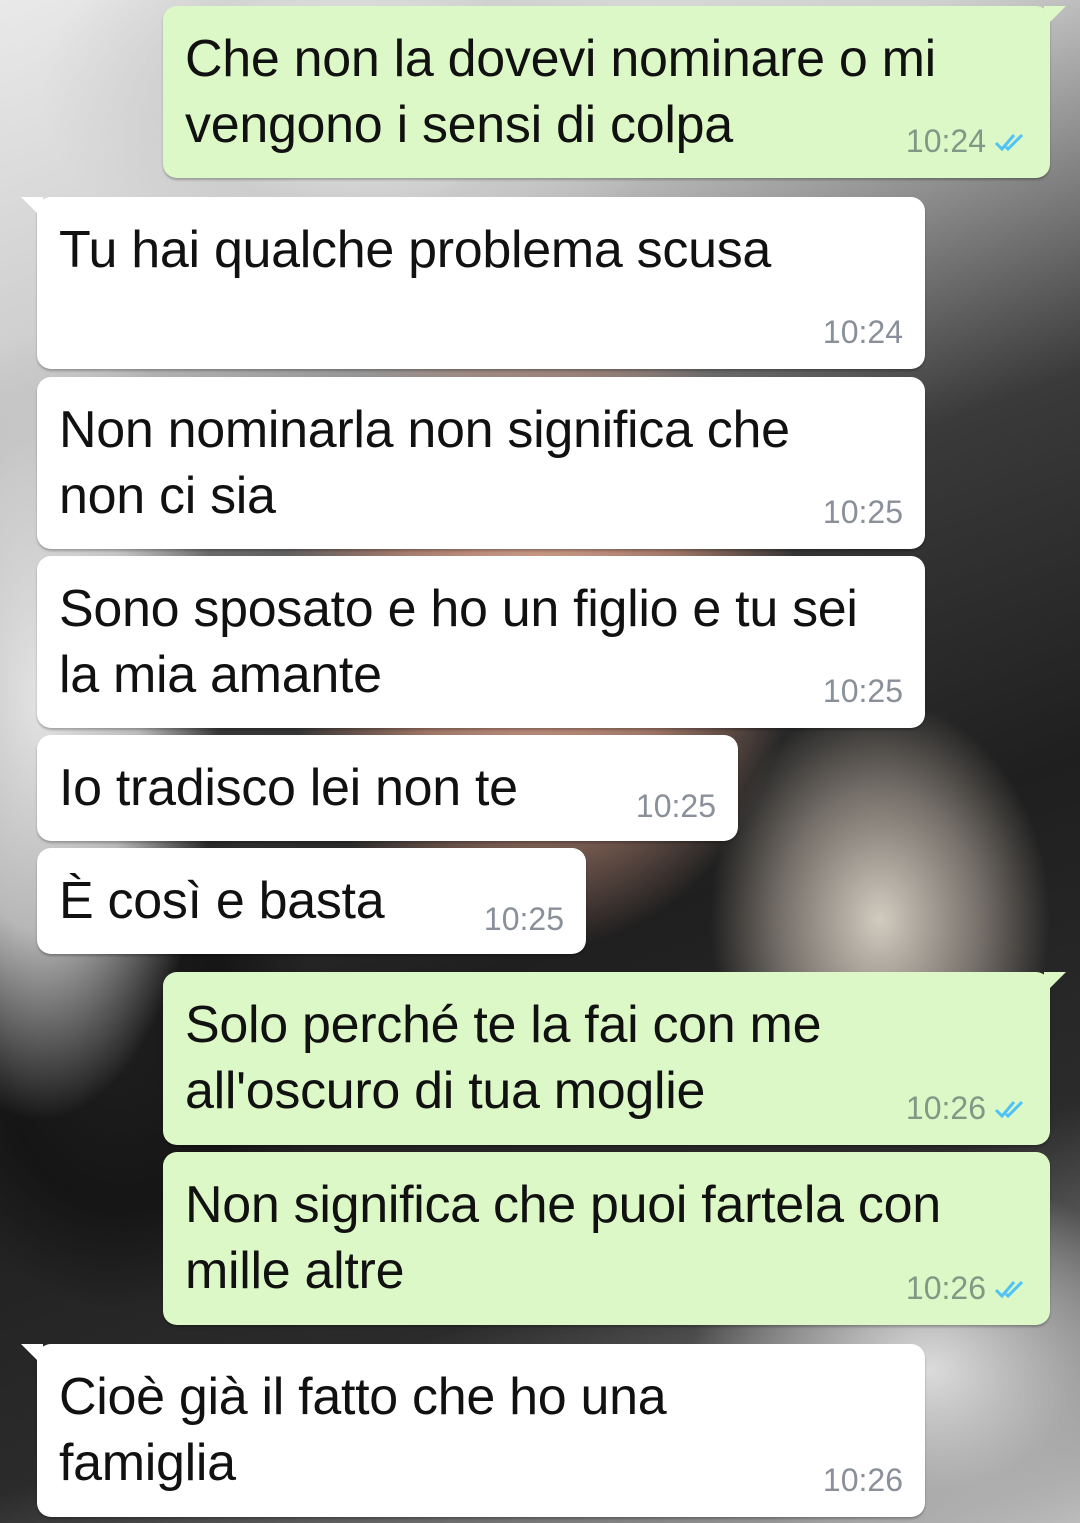  Describe the element at coordinates (415, 250) in the screenshot. I see `message-text: Tu hai qualche problema scusa` at that location.